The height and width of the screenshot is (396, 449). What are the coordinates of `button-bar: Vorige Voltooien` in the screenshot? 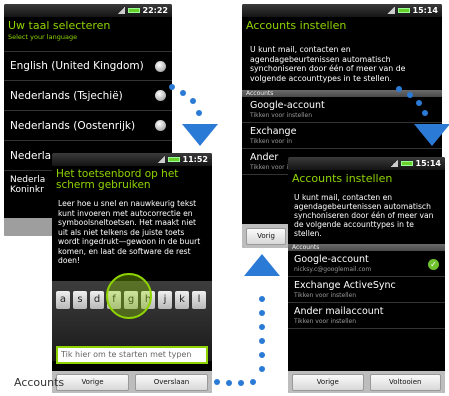 It's located at (366, 382).